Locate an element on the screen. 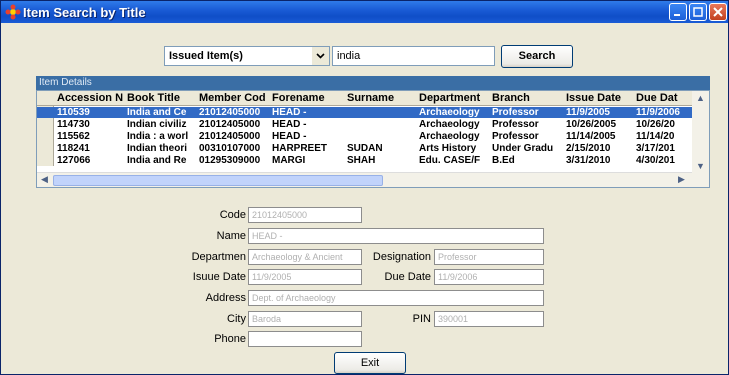 This screenshot has width=729, height=375. issue-date-value: 11/9/2005 is located at coordinates (272, 277).